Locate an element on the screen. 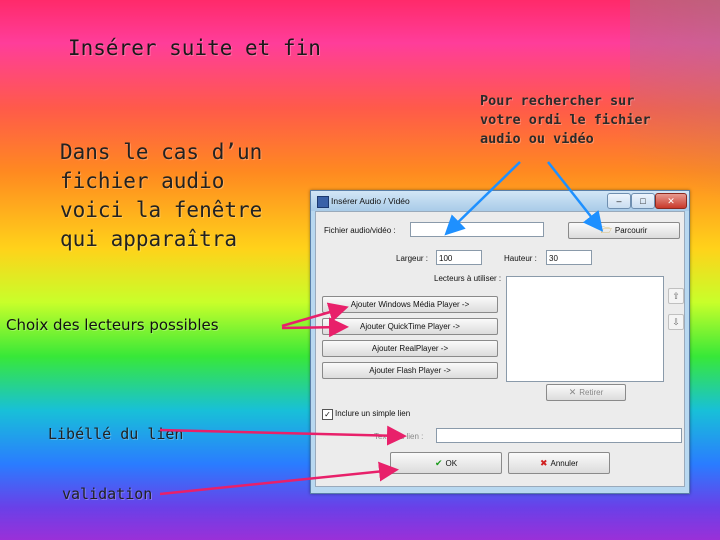 This screenshot has height=540, width=720. minimize-button: – is located at coordinates (619, 201).